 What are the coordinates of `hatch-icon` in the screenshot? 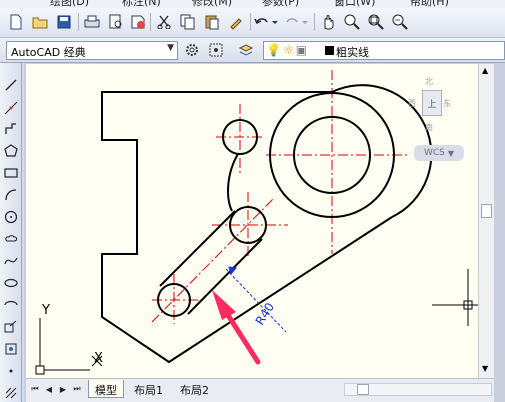 It's located at (11, 393).